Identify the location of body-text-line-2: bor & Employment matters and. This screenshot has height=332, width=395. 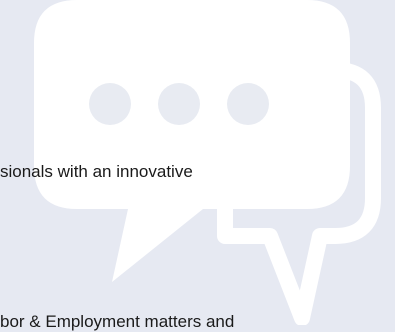
(117, 321).